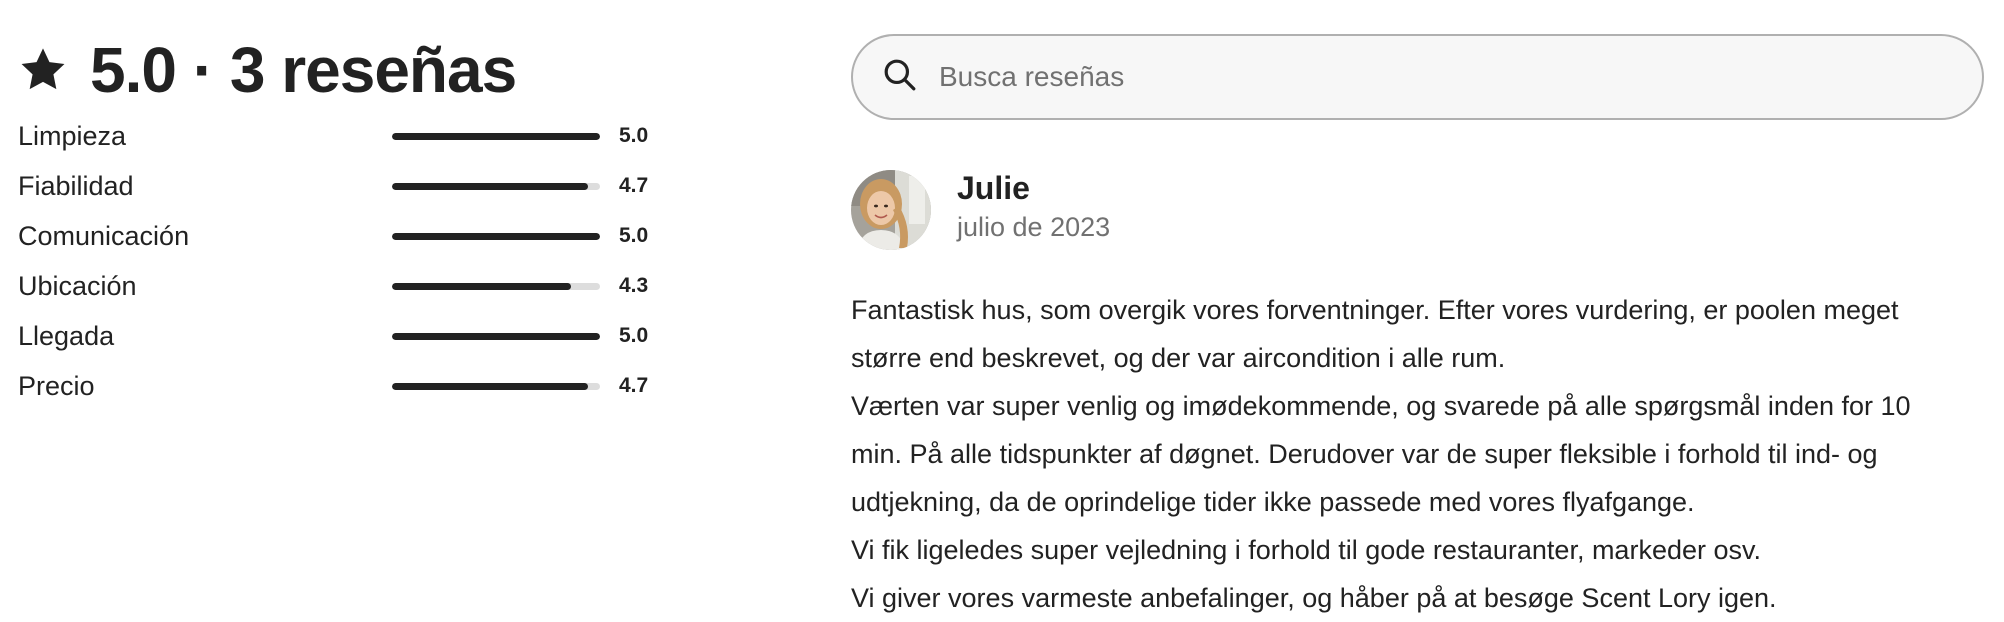 This screenshot has height=622, width=2004. Describe the element at coordinates (900, 77) in the screenshot. I see `search-icon` at that location.